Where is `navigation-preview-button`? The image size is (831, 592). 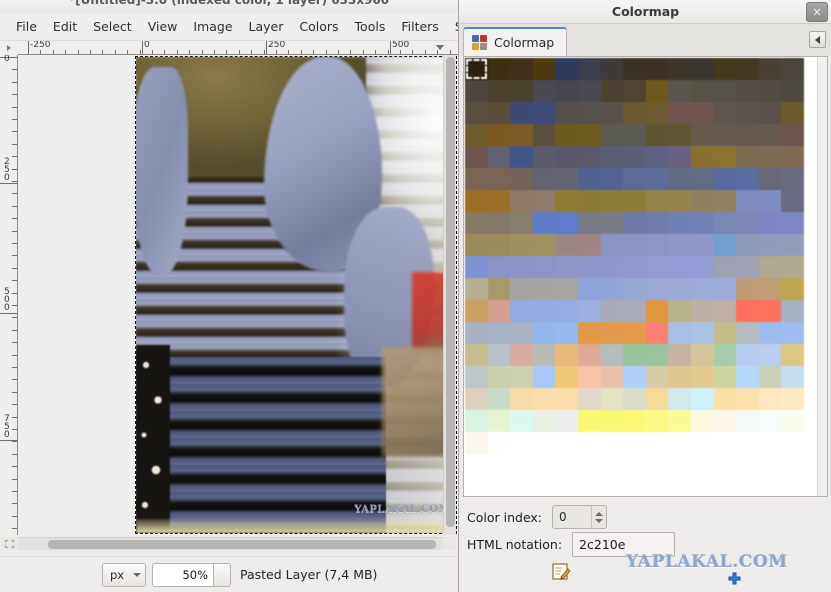
navigation-preview-button is located at coordinates (449, 543).